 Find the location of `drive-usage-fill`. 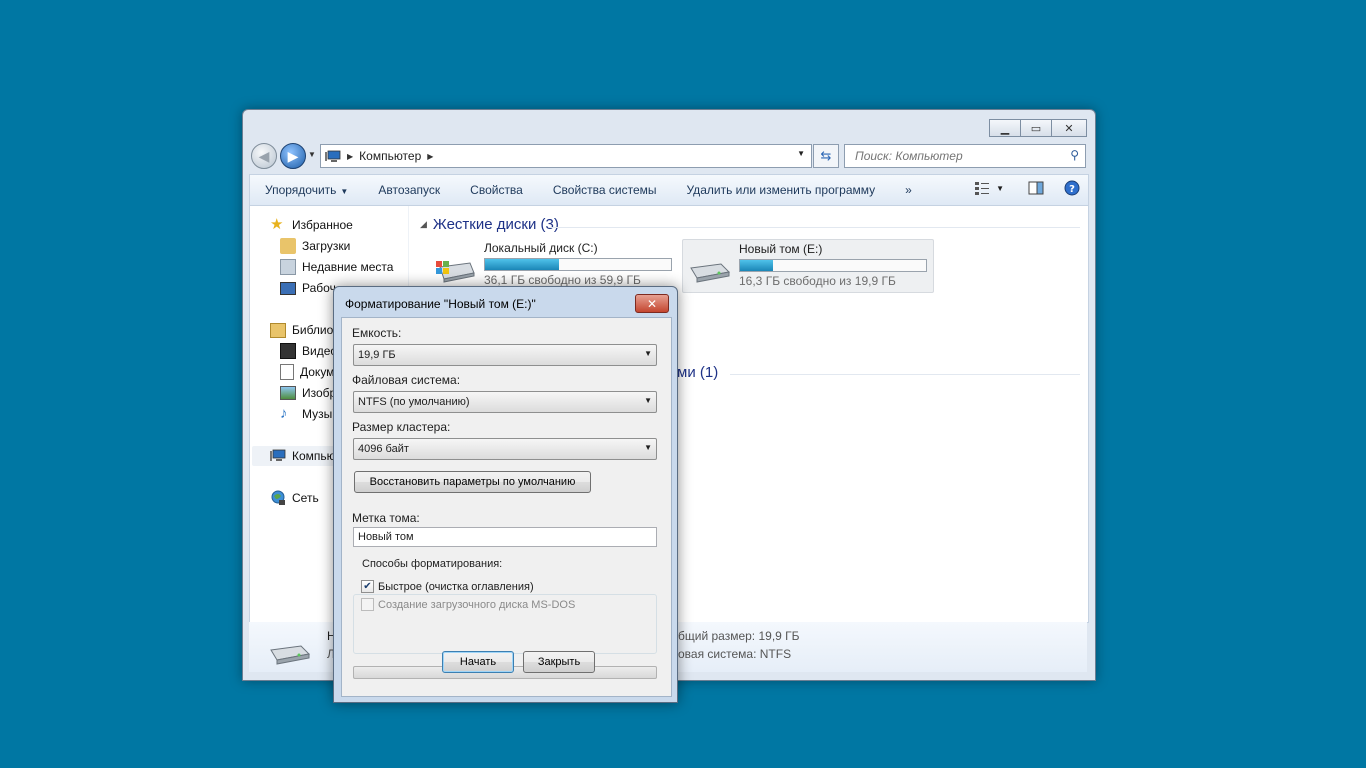

drive-usage-fill is located at coordinates (522, 264).